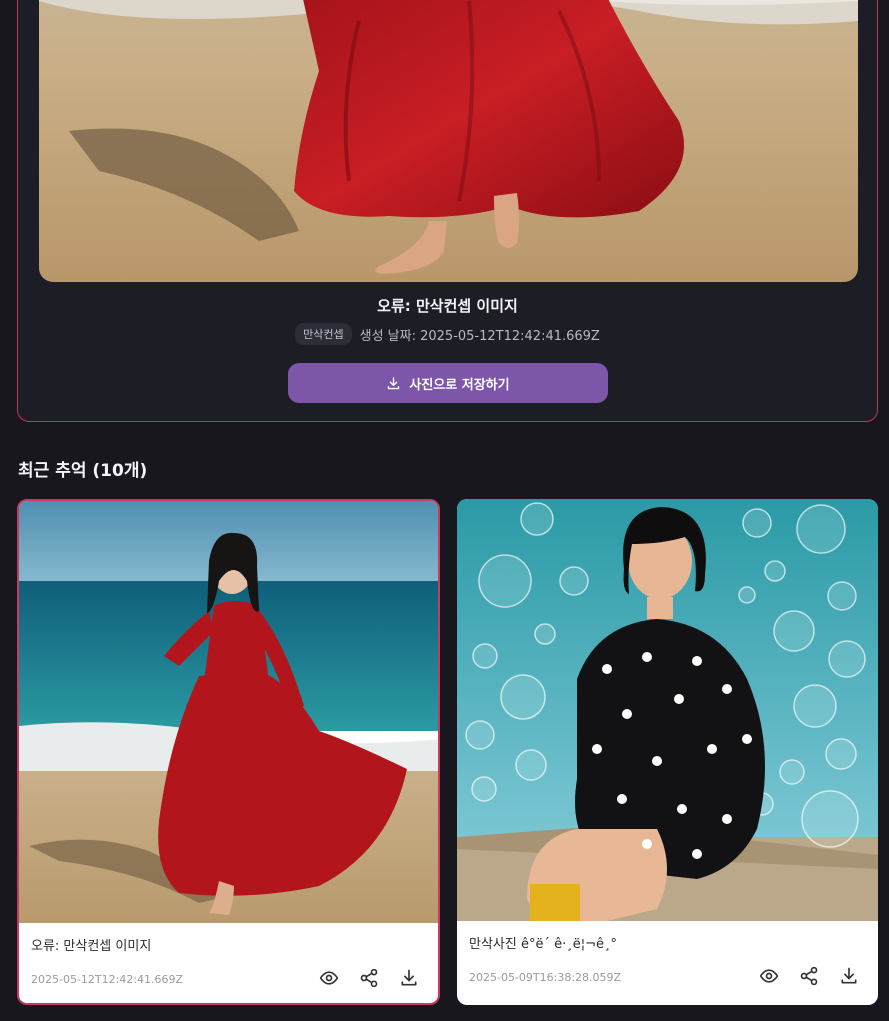 This screenshot has height=1021, width=889. What do you see at coordinates (545, 977) in the screenshot?
I see `memory-date: 2025-05-09T16:38:28.059Z` at bounding box center [545, 977].